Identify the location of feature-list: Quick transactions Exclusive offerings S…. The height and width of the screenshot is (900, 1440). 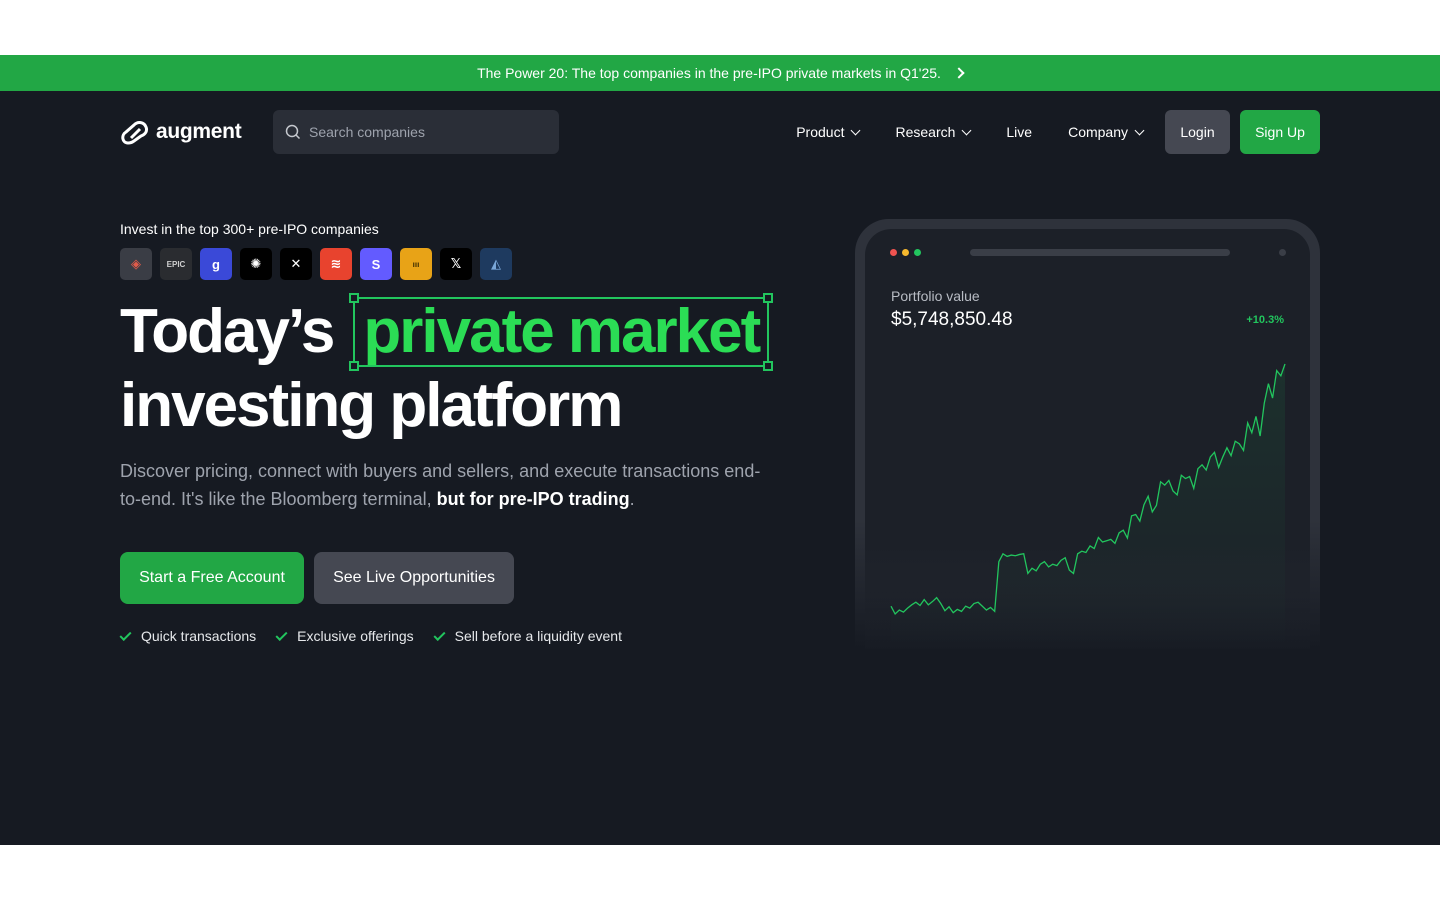
(370, 636).